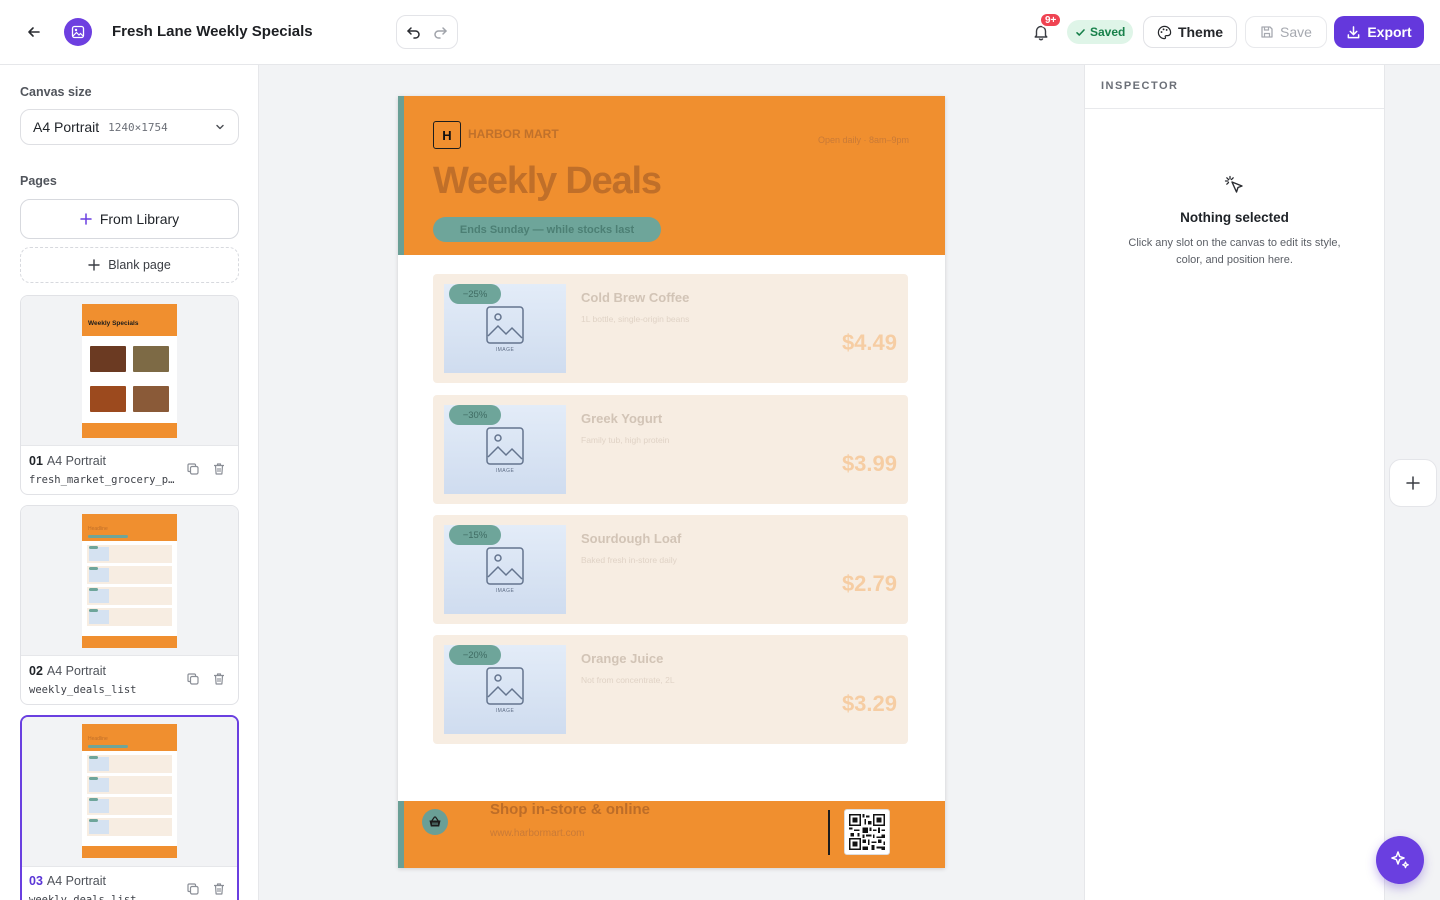 Image resolution: width=1440 pixels, height=900 pixels. Describe the element at coordinates (66, 127) in the screenshot. I see `canvas-size-name: A4 Portrait` at that location.